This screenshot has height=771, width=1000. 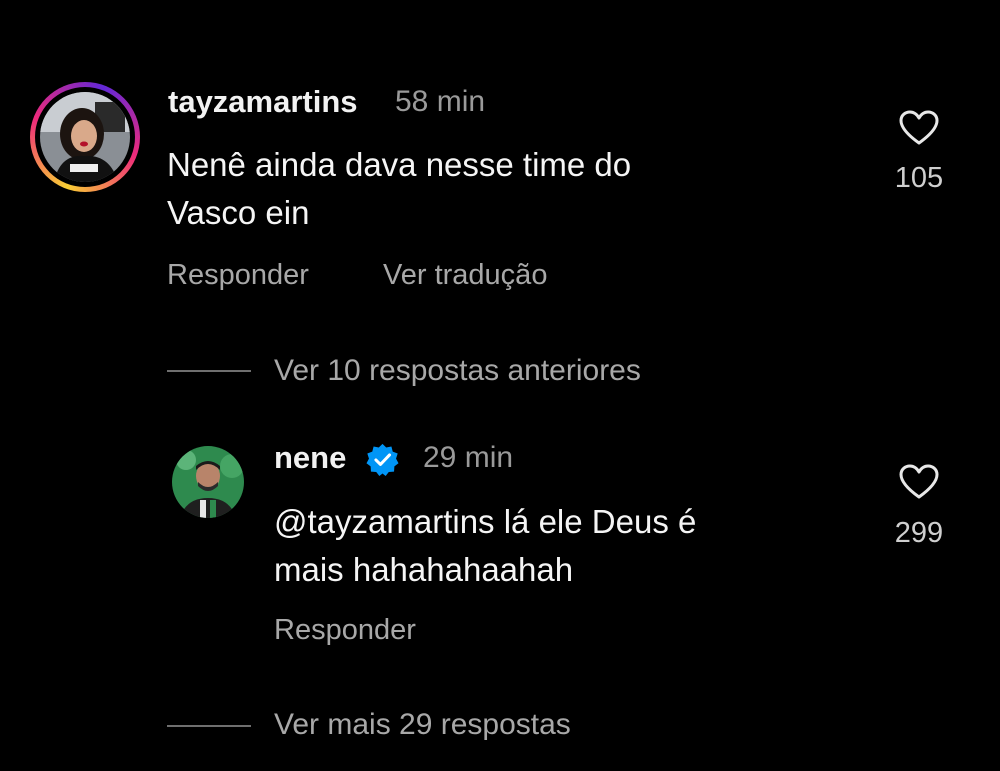 What do you see at coordinates (399, 164) in the screenshot?
I see `comment-text-line1: Nenê ainda dava nesse time do` at bounding box center [399, 164].